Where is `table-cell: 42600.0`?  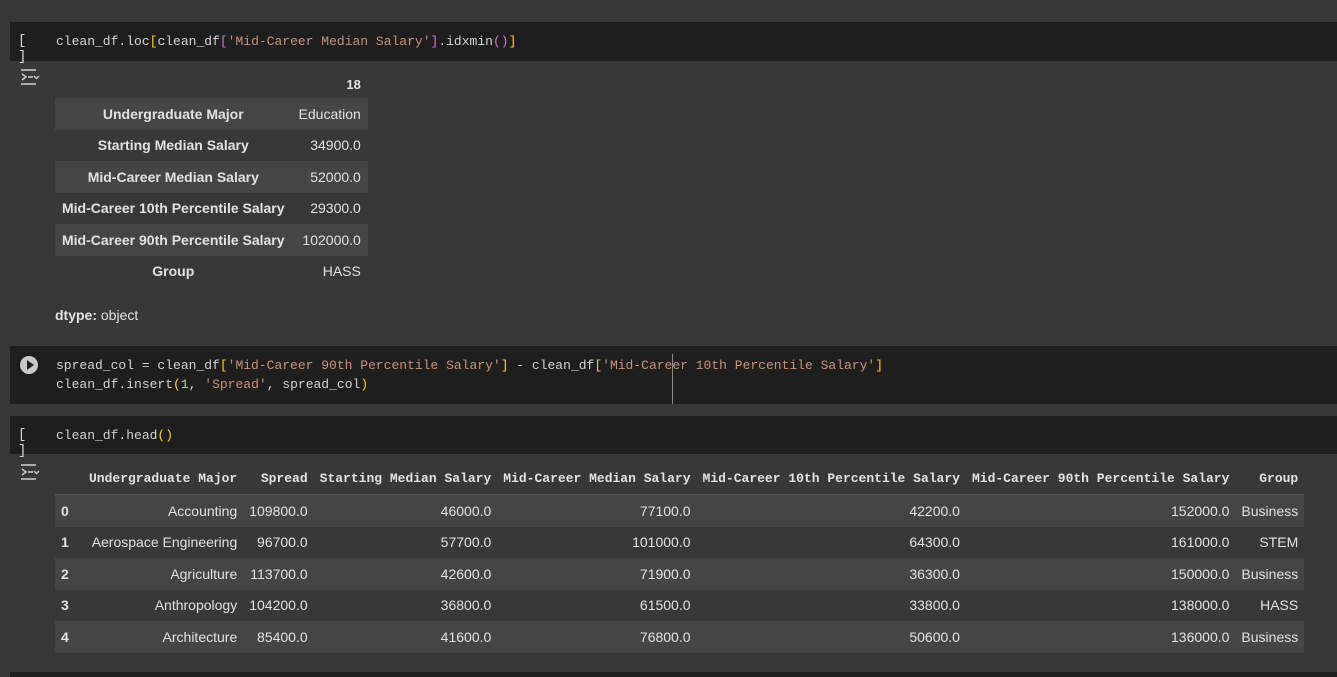
table-cell: 42600.0 is located at coordinates (405, 574).